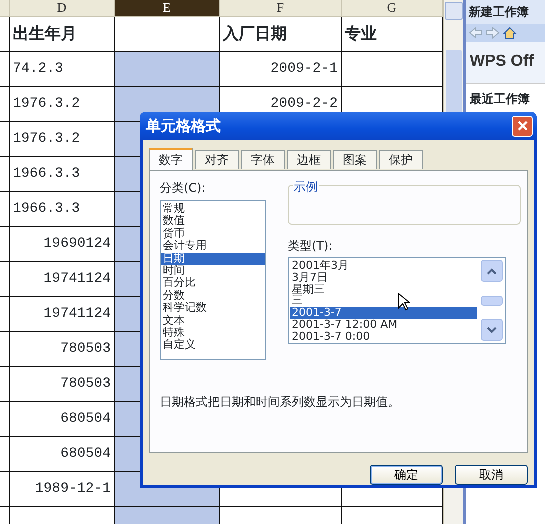 Image resolution: width=545 pixels, height=524 pixels. Describe the element at coordinates (383, 313) in the screenshot. I see `list-item: 2001-3-7` at that location.